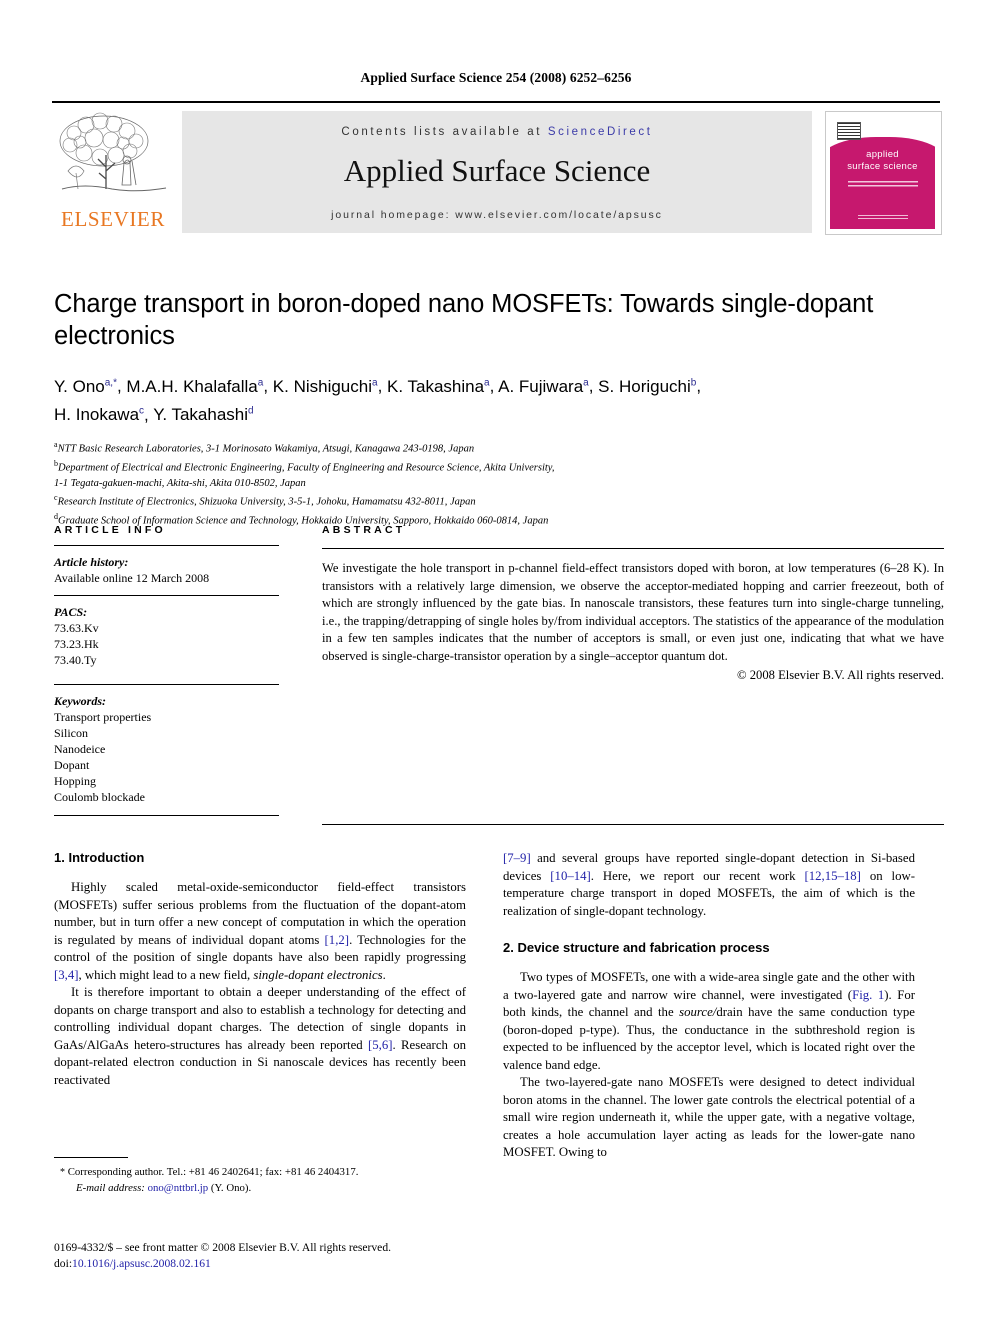  I want to click on author-name: H. Inokawa, so click(97, 415).